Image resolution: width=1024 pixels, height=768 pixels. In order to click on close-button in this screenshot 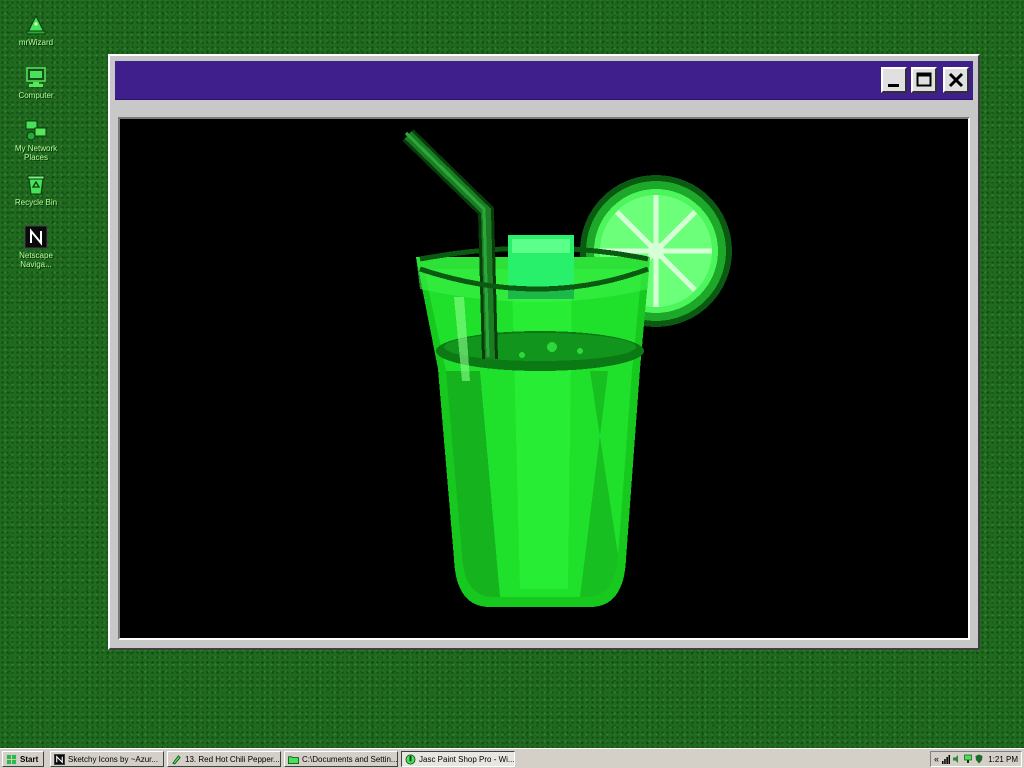, I will do `click(956, 80)`.